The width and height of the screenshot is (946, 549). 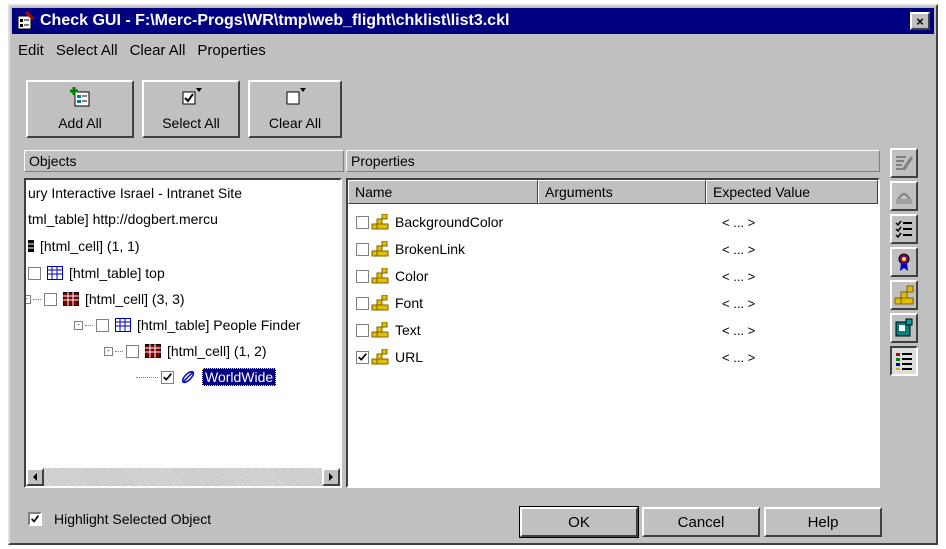 What do you see at coordinates (80, 109) in the screenshot?
I see `add-all-button: Add All` at bounding box center [80, 109].